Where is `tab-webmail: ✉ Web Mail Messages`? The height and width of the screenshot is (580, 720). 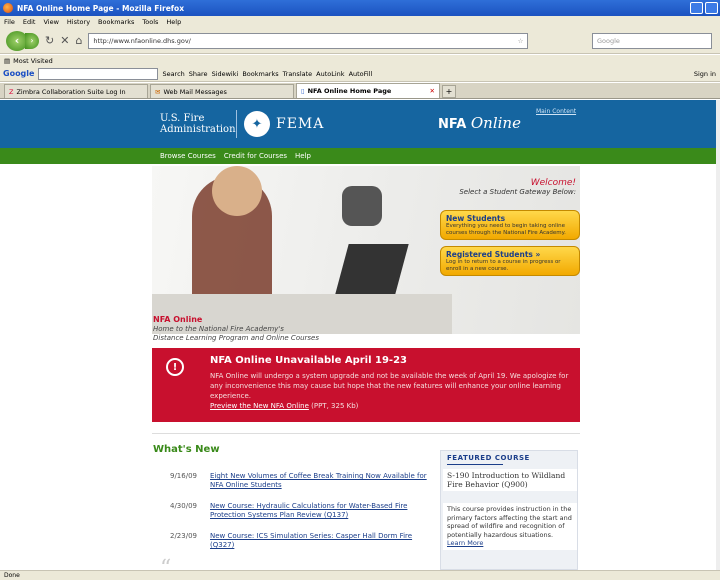 tab-webmail: ✉ Web Mail Messages is located at coordinates (222, 91).